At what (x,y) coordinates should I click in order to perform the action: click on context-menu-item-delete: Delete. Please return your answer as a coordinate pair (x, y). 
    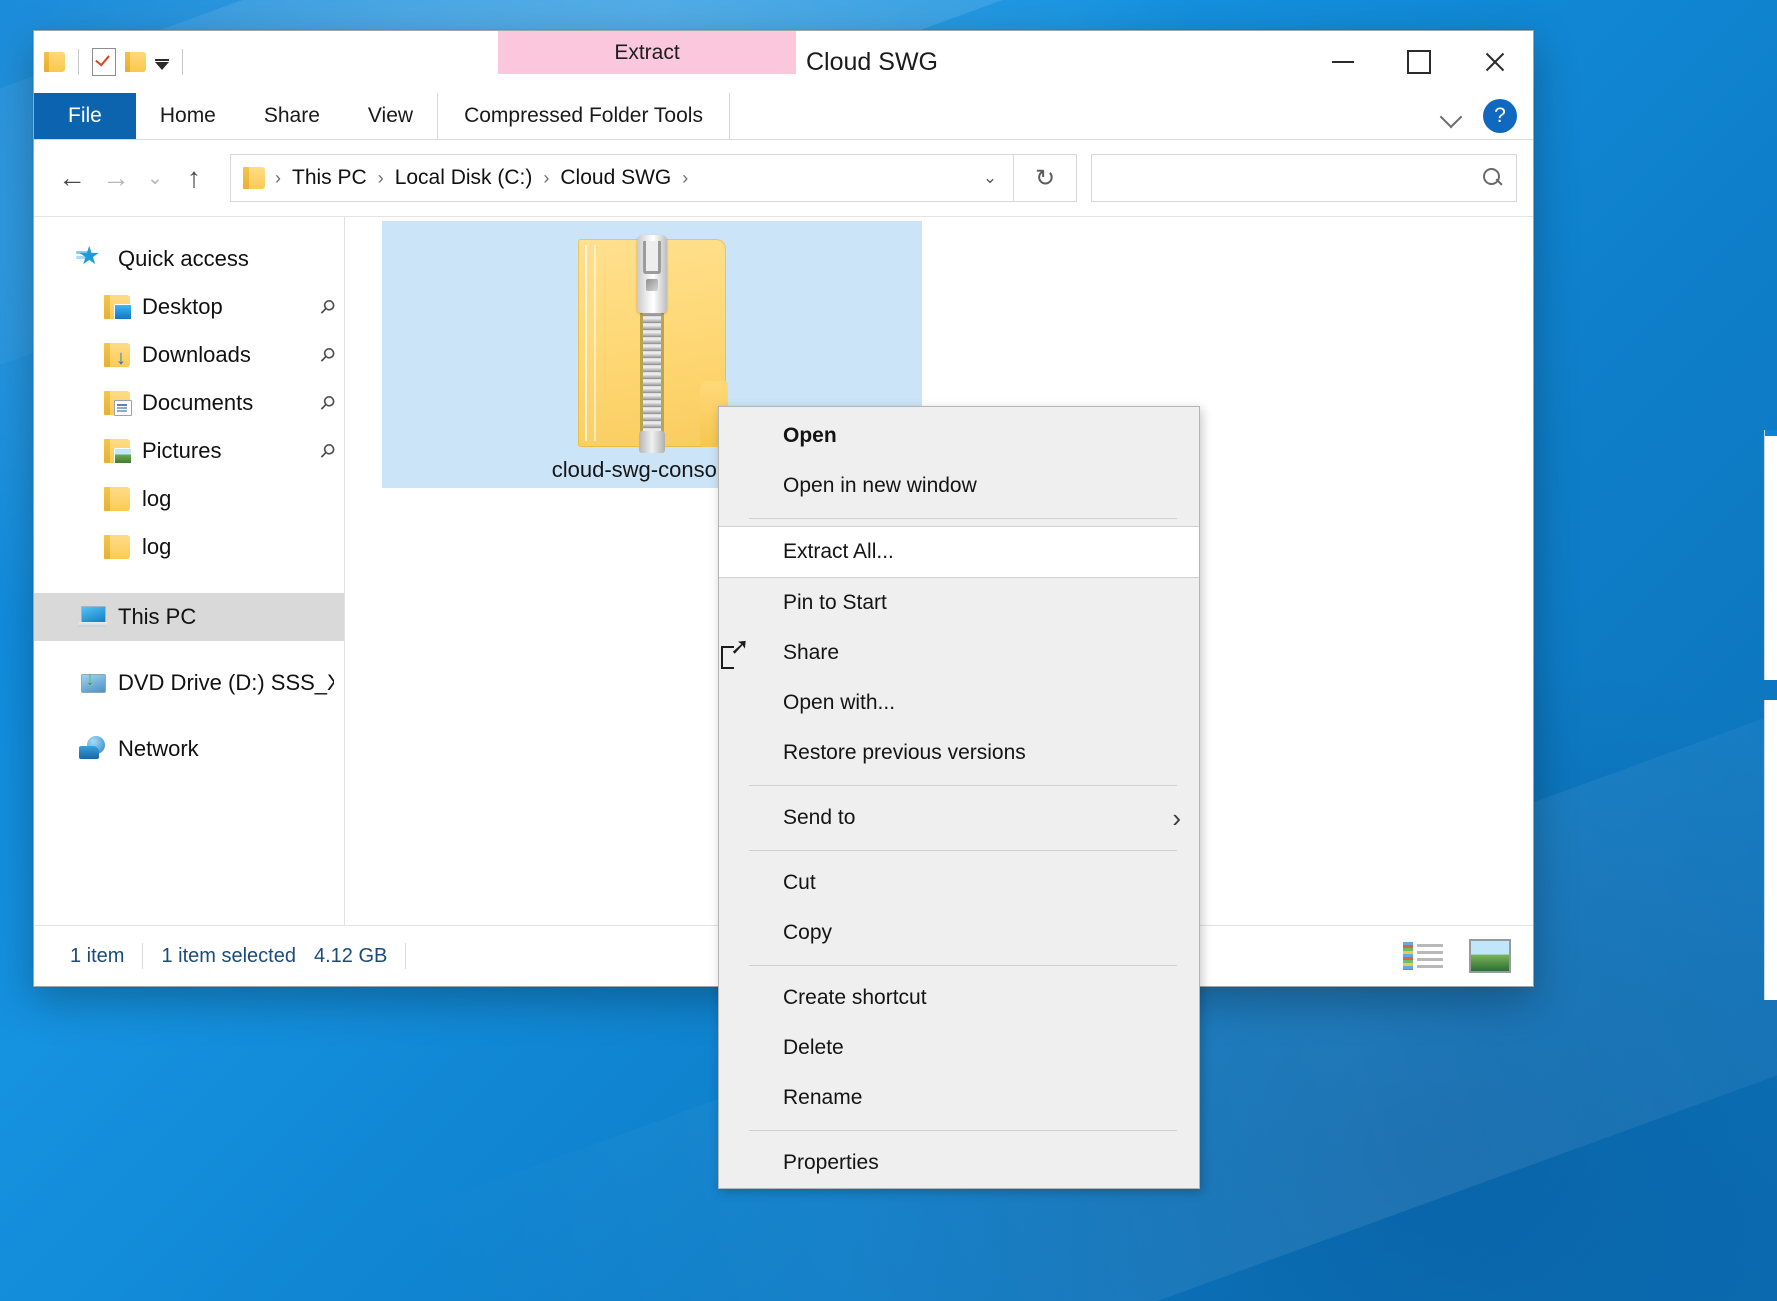
    Looking at the image, I should click on (959, 1048).